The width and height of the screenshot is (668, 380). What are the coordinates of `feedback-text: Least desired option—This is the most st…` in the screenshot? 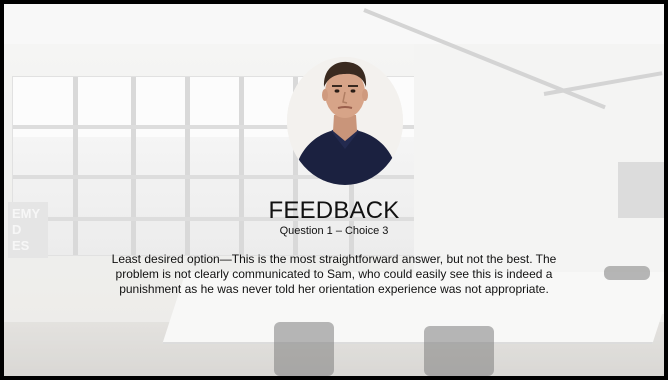 It's located at (334, 274).